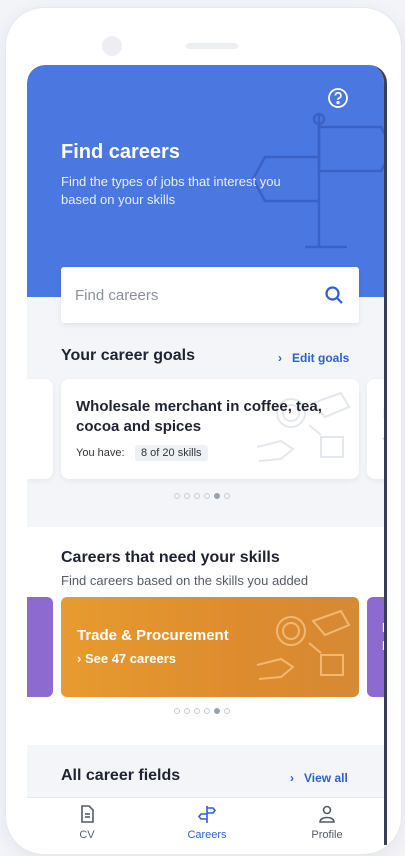 The width and height of the screenshot is (405, 856). What do you see at coordinates (375, 429) in the screenshot?
I see `goal-card-next: R Y` at bounding box center [375, 429].